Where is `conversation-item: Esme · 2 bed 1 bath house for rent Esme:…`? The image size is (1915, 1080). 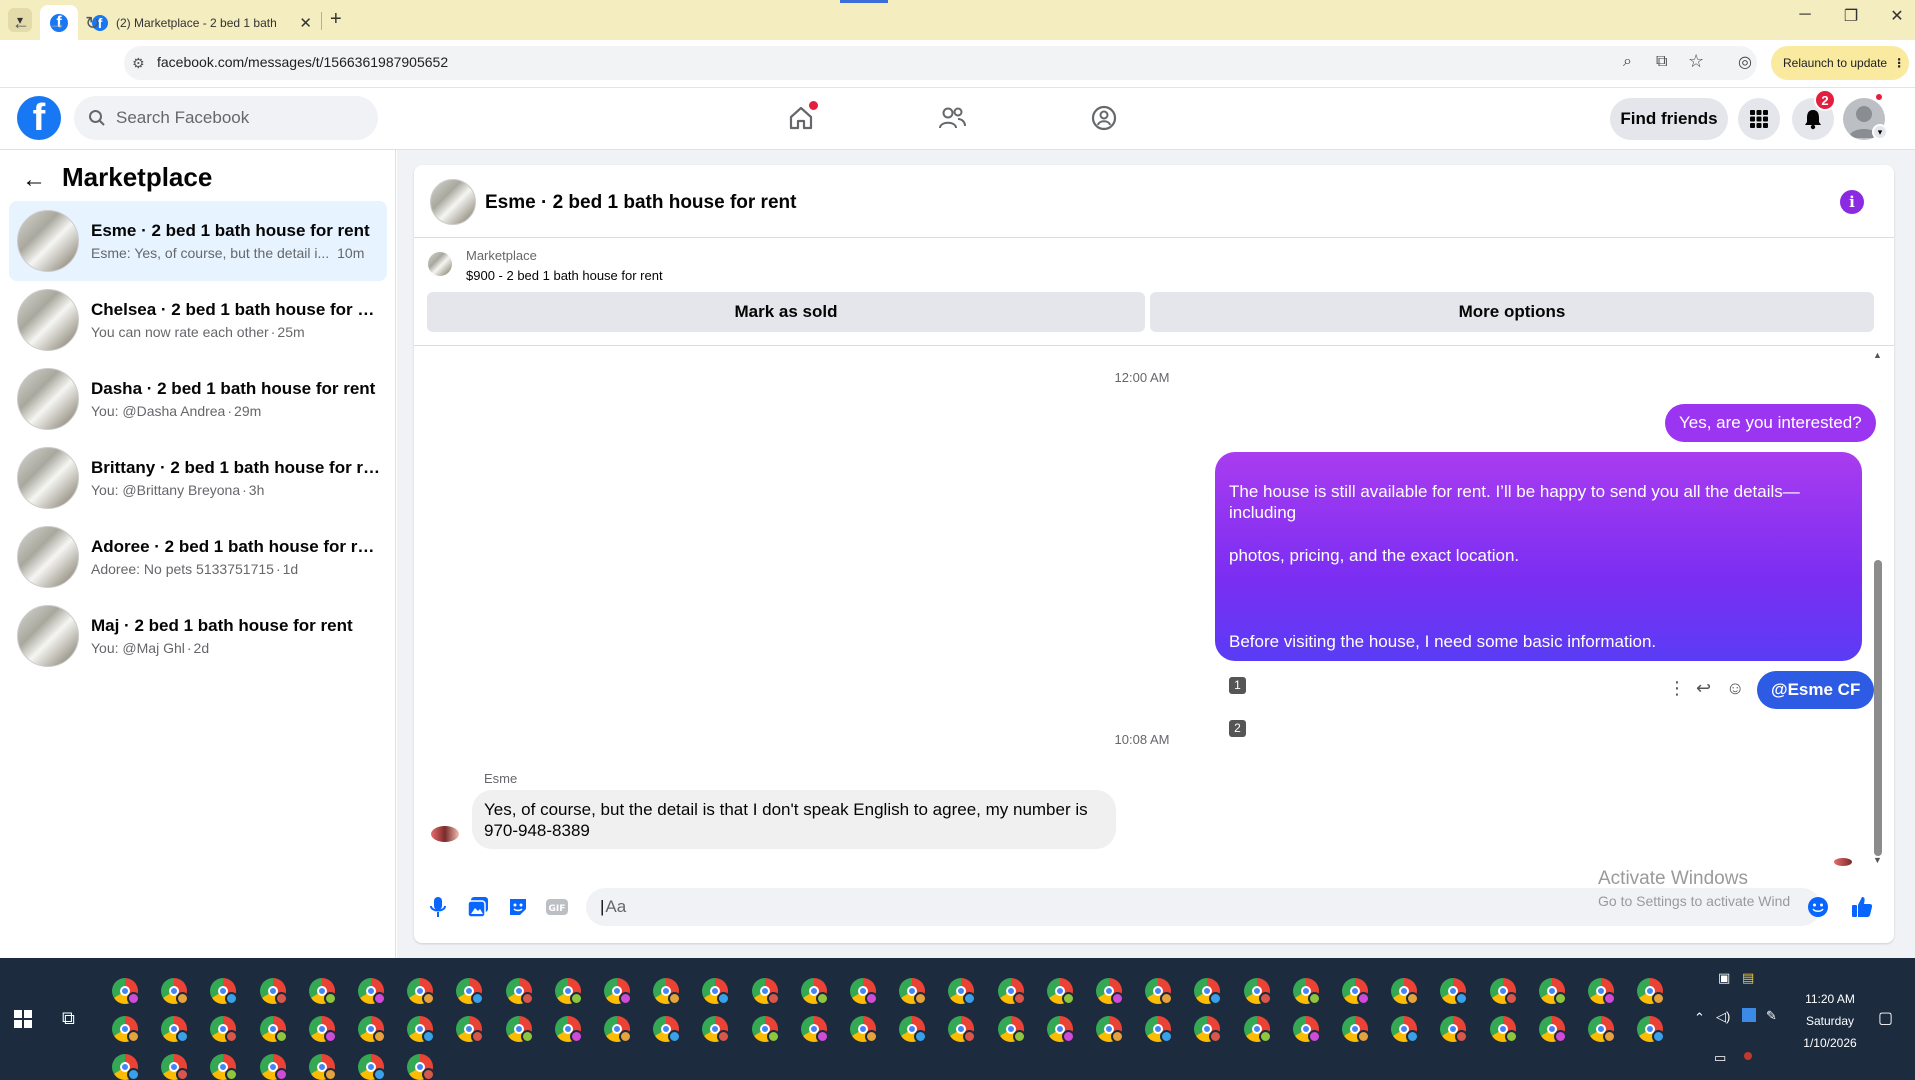
conversation-item: Esme · 2 bed 1 bath house for rent Esme:… is located at coordinates (198, 241).